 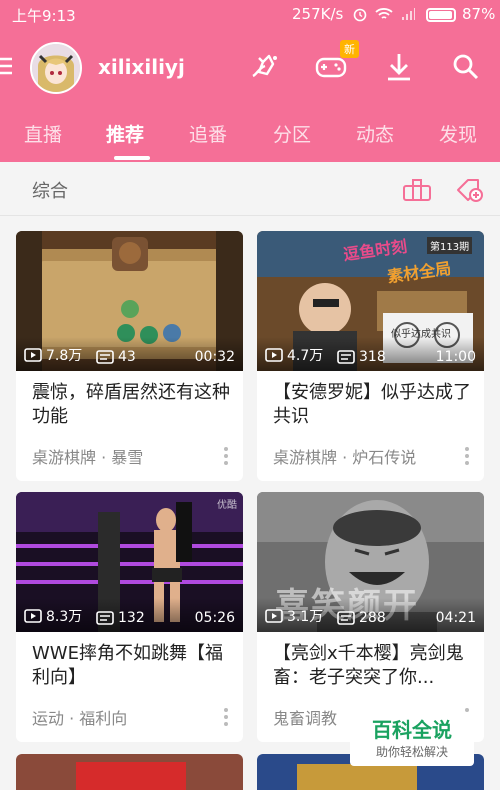 What do you see at coordinates (50, 191) in the screenshot?
I see `subbar-title: 综合` at bounding box center [50, 191].